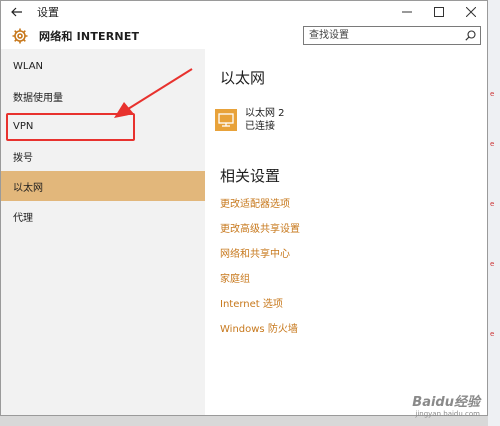 The image size is (500, 426). I want to click on annotation-arrow-icon, so click(153, 93).